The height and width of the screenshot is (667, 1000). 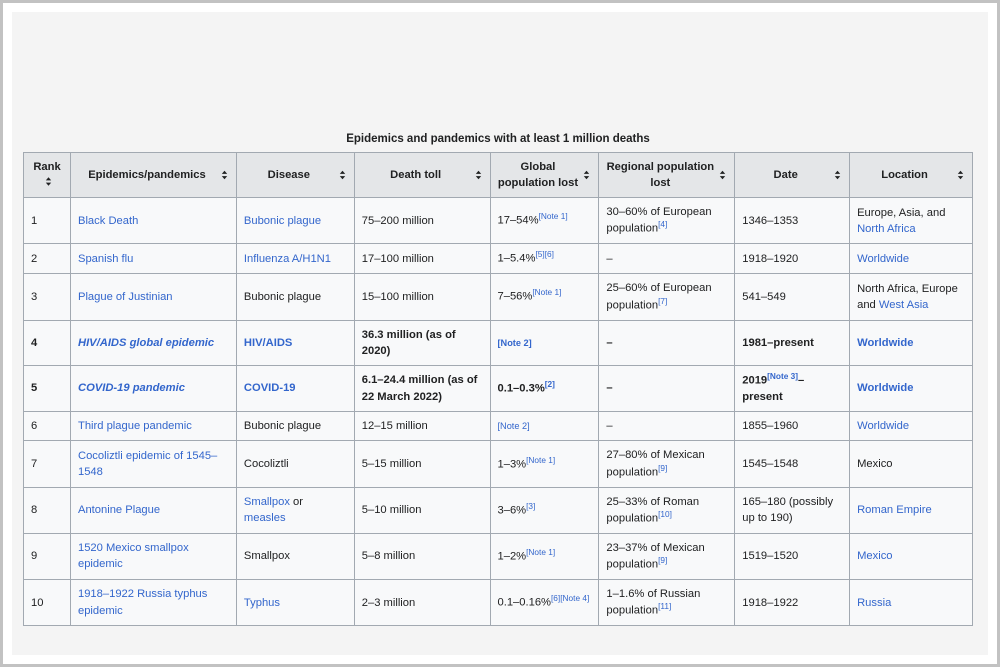 I want to click on cell-epidemic-name: 1918–1922 Russia typhus epidemic, so click(x=153, y=603).